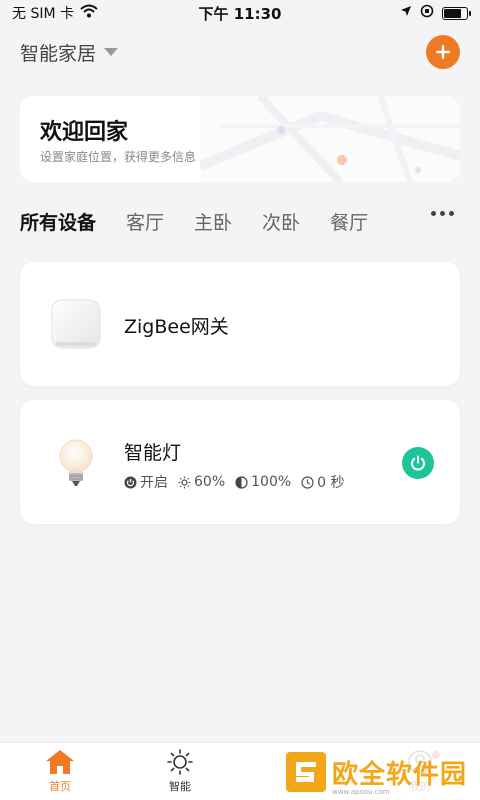  I want to click on nav-smart: 智能, so click(180, 771).